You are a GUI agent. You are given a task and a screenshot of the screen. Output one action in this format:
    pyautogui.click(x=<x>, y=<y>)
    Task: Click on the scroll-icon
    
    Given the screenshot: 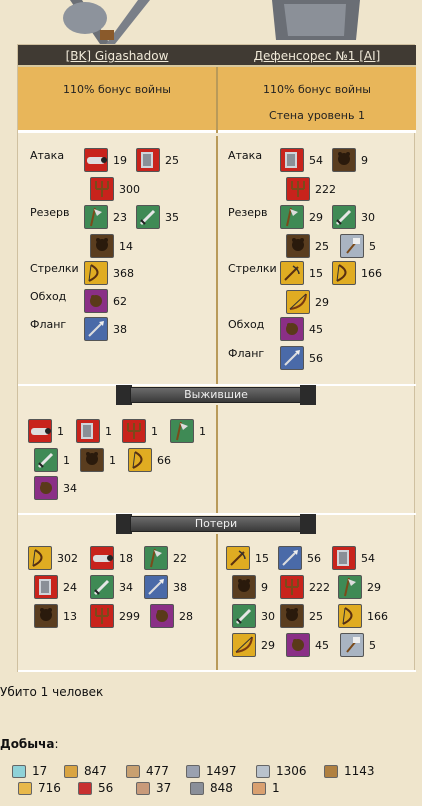 What is the action you would take?
    pyautogui.click(x=71, y=771)
    